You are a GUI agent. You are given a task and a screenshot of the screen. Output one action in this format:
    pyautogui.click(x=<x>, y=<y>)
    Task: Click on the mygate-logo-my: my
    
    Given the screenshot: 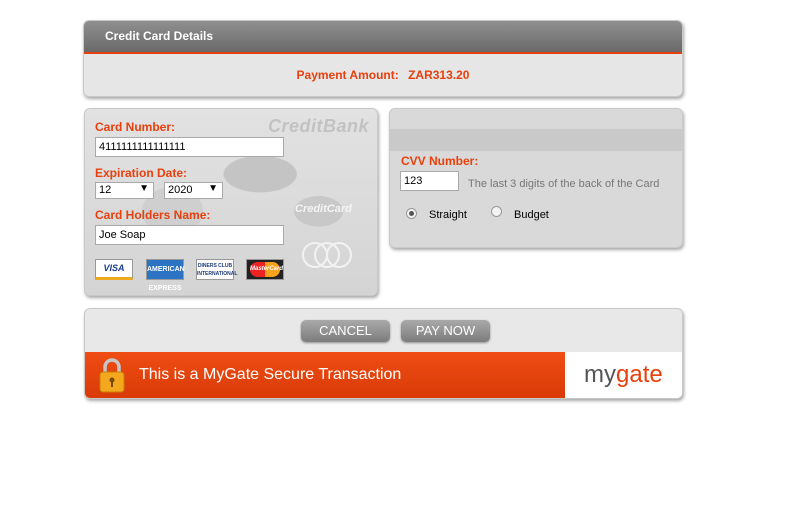 What is the action you would take?
    pyautogui.click(x=600, y=374)
    